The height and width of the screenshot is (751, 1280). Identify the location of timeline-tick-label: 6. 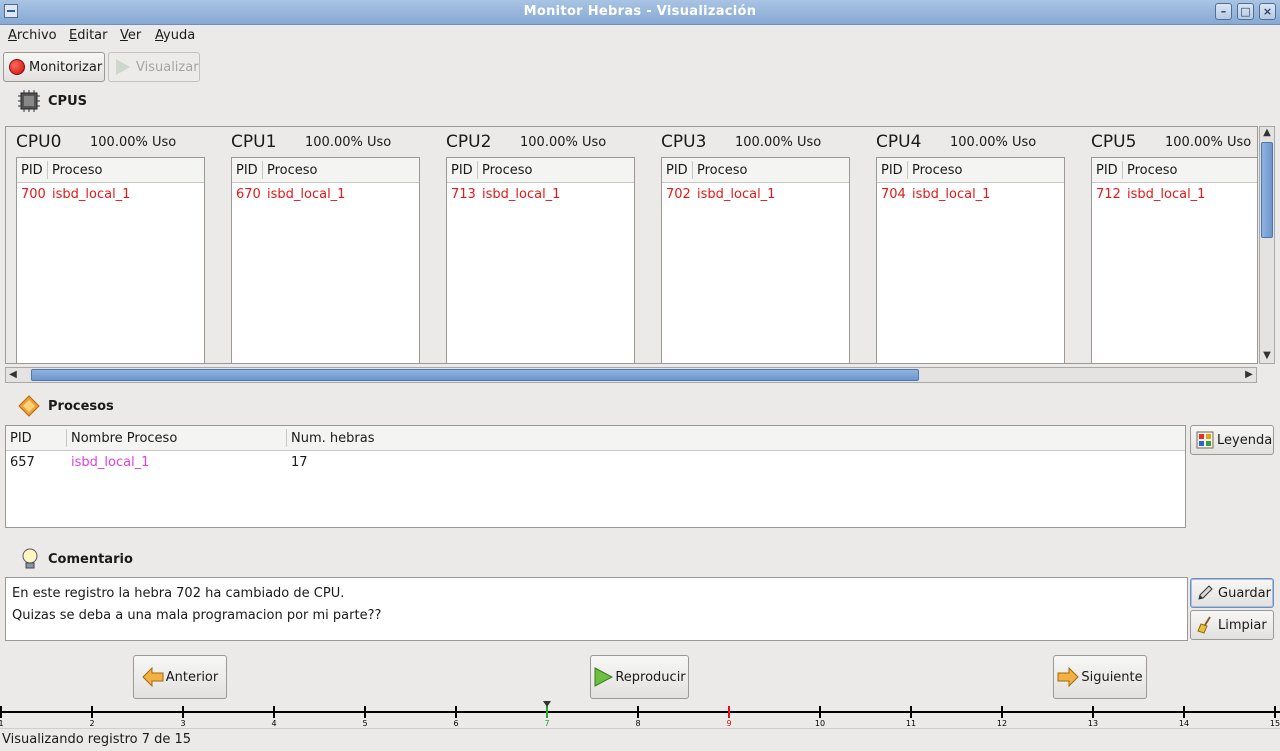
(455, 723).